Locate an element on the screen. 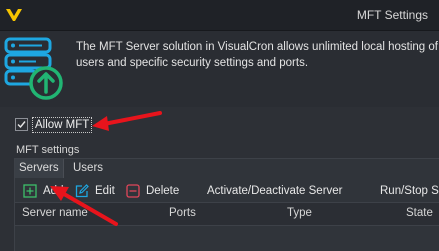 This screenshot has width=439, height=251. edit-button: Edit is located at coordinates (95, 191).